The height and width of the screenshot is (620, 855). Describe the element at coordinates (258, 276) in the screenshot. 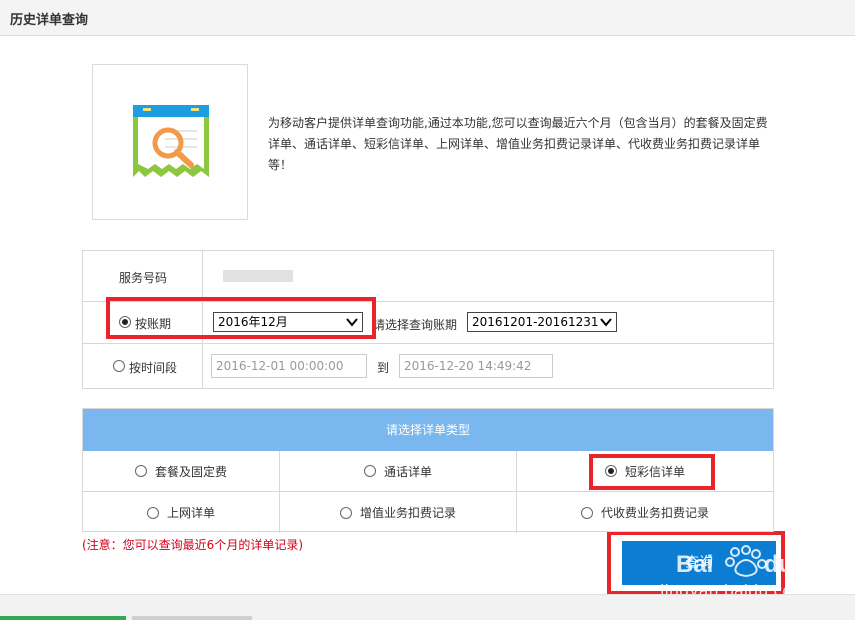

I see `service-number-value-masked` at that location.